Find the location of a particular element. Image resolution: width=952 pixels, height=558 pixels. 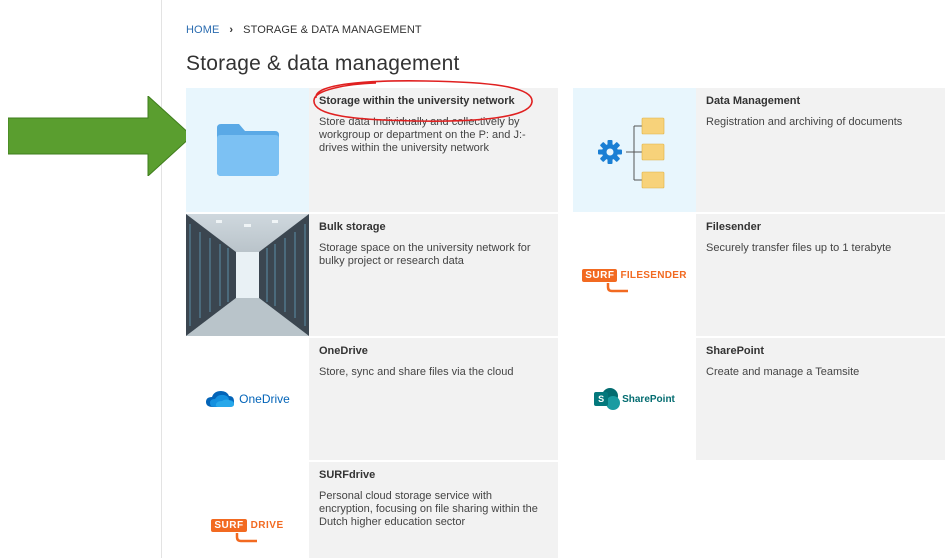

sharepoint-logo-text: SharePoint is located at coordinates (648, 399).